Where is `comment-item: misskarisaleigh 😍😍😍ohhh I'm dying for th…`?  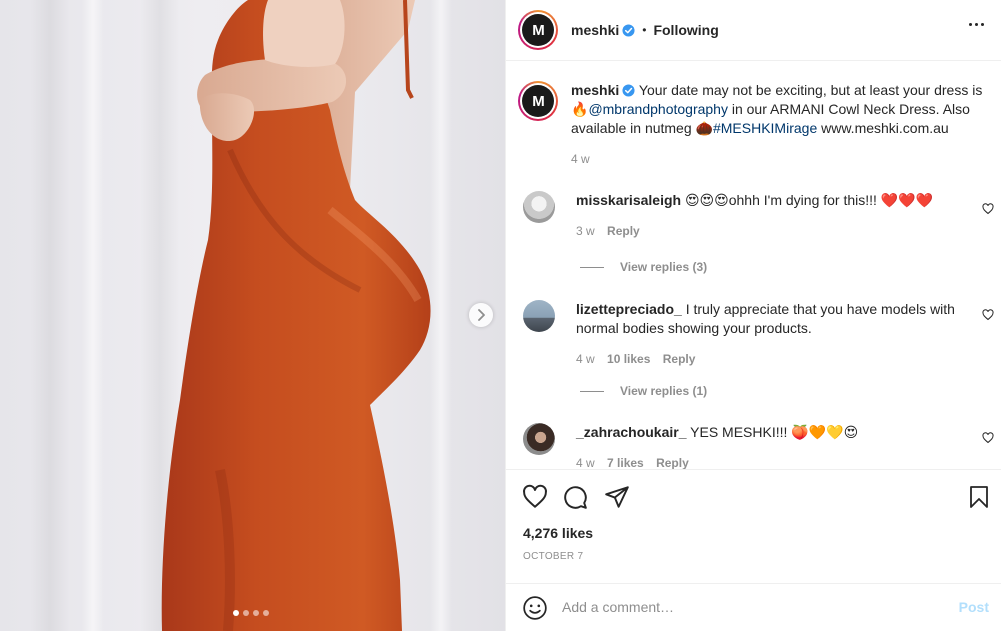
comment-item: misskarisaleigh 😍😍😍ohhh I'm dying for th… is located at coordinates (758, 216).